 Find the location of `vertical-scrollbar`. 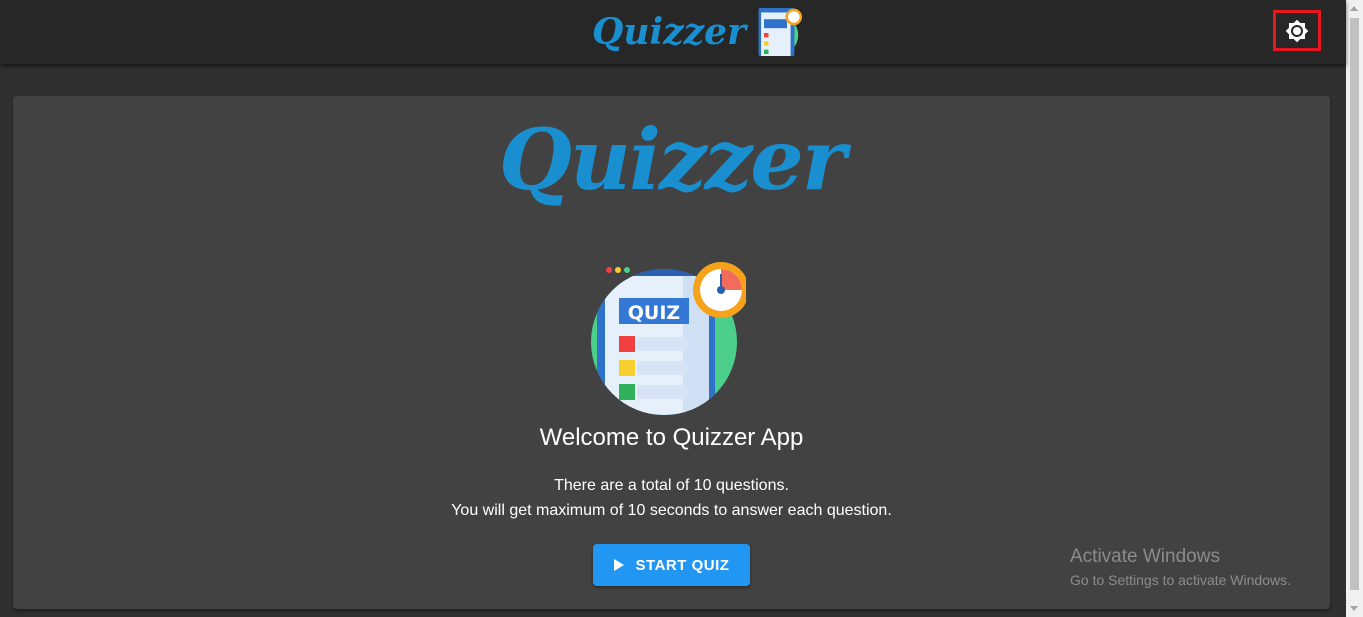

vertical-scrollbar is located at coordinates (1354, 308).